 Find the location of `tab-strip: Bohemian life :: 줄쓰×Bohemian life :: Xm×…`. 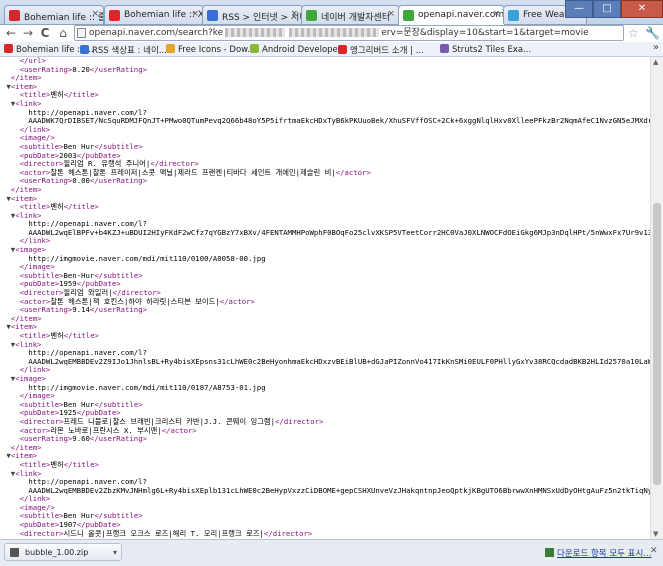

tab-strip: Bohemian life :: 줄쓰×Bohemian life :: Xm×… is located at coordinates (331, 12).